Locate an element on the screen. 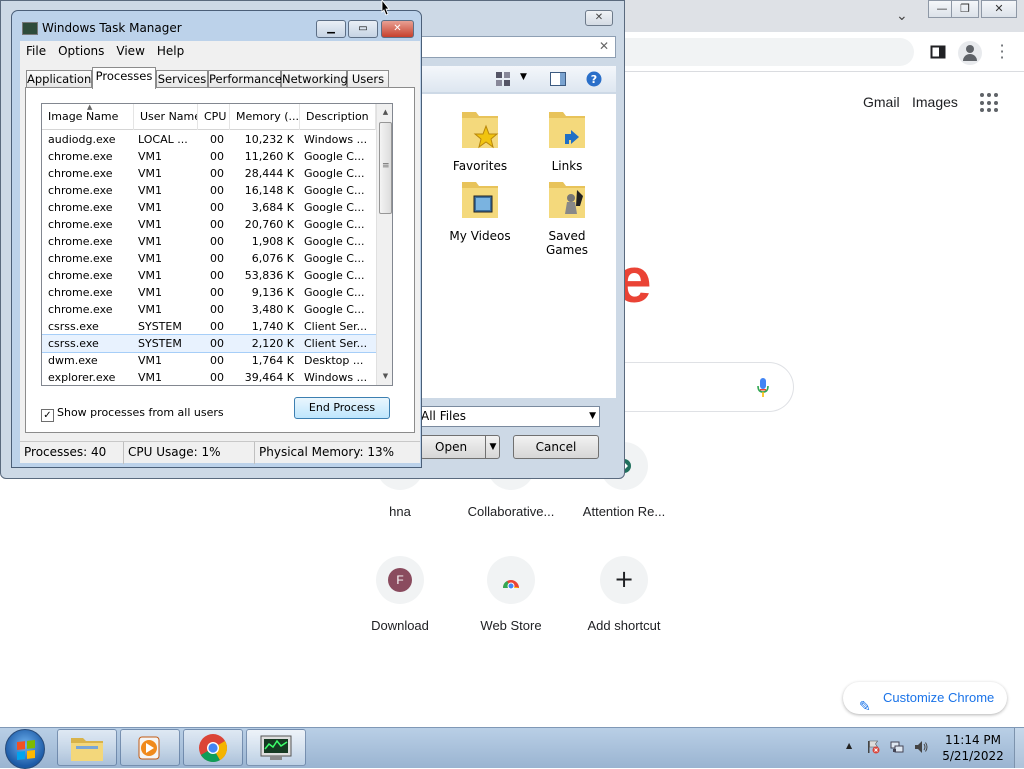  shortcut-add: + Add shortcut is located at coordinates (624, 594).